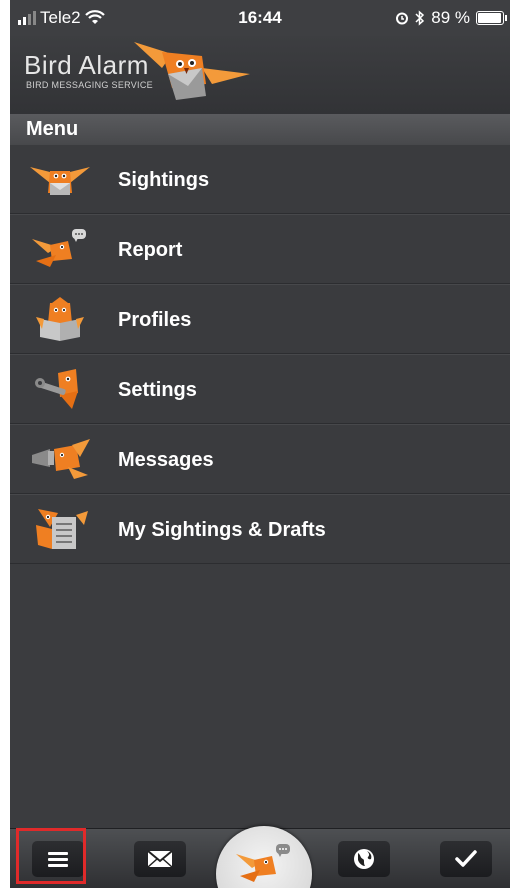 The width and height of the screenshot is (512, 888). I want to click on bird-list-icon, so click(62, 529).